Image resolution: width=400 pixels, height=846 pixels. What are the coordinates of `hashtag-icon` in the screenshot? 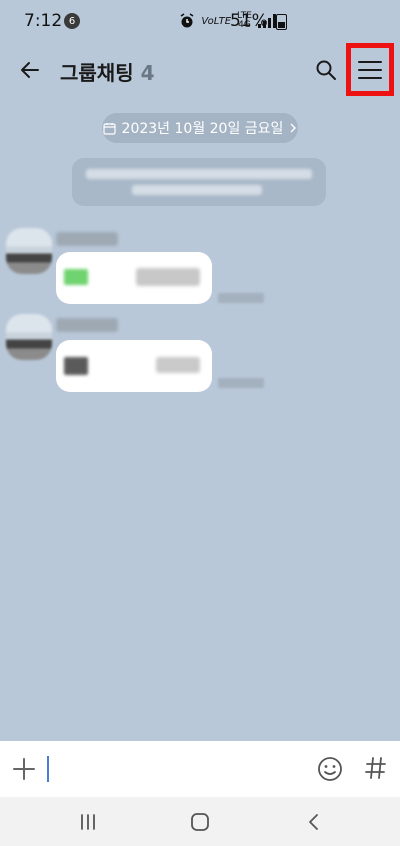 It's located at (375, 768).